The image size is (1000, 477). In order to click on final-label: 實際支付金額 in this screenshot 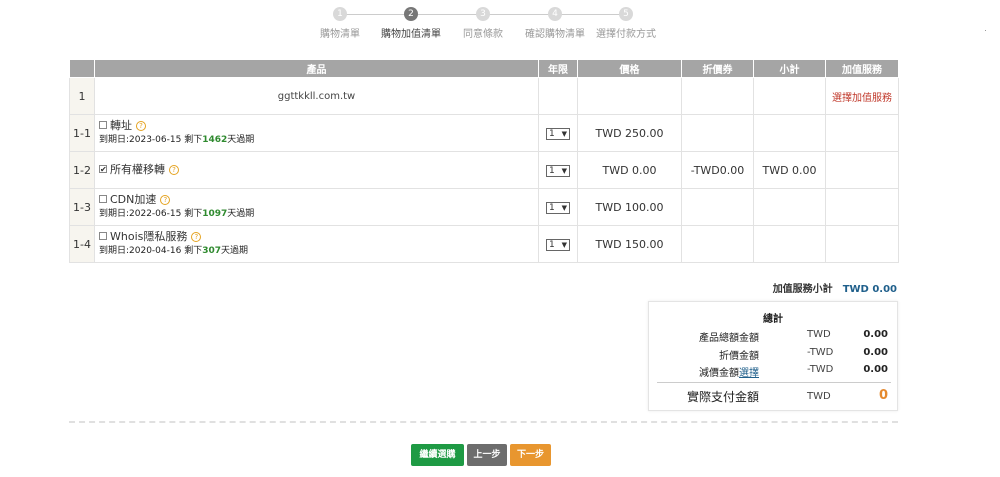, I will do `click(722, 397)`.